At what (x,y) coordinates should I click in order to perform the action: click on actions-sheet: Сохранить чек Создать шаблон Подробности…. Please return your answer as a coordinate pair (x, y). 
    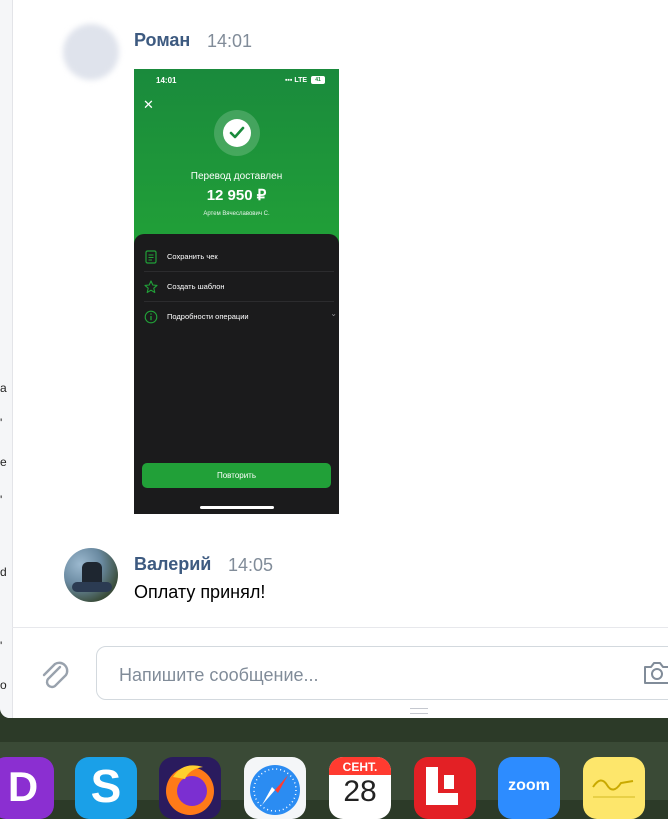
    Looking at the image, I should click on (236, 374).